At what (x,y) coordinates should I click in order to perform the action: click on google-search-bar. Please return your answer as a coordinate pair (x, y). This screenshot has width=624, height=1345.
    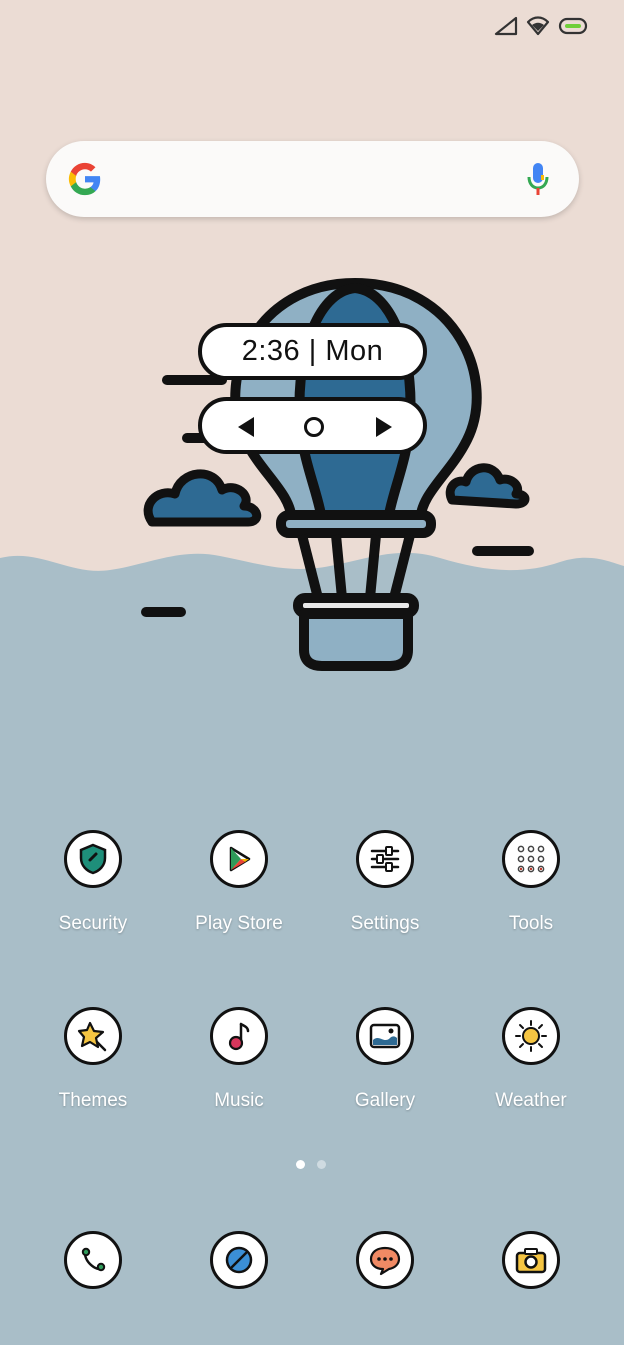
    Looking at the image, I should click on (312, 179).